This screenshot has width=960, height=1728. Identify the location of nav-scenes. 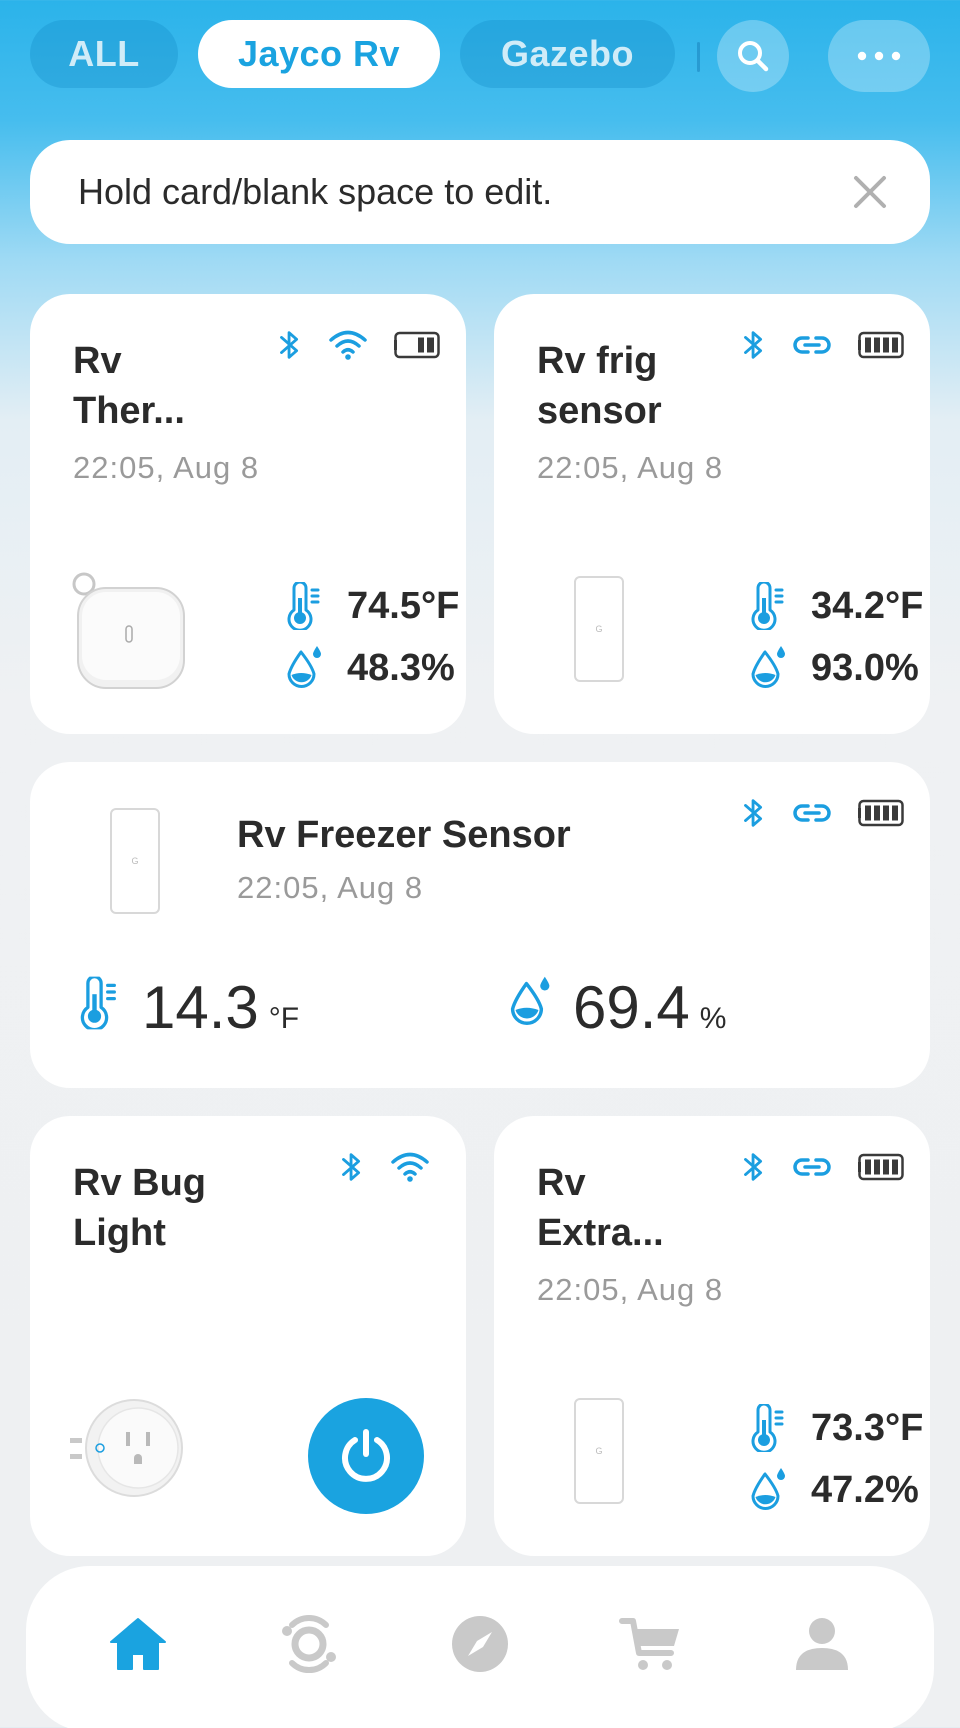
(309, 1644).